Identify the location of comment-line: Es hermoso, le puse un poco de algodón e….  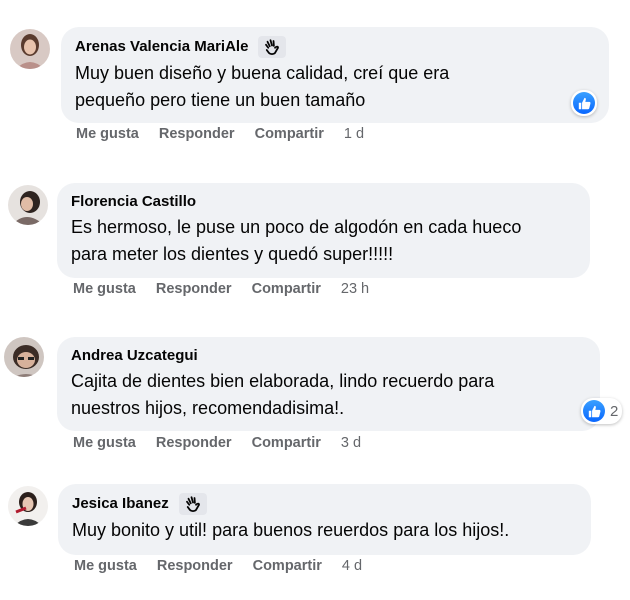
(296, 227).